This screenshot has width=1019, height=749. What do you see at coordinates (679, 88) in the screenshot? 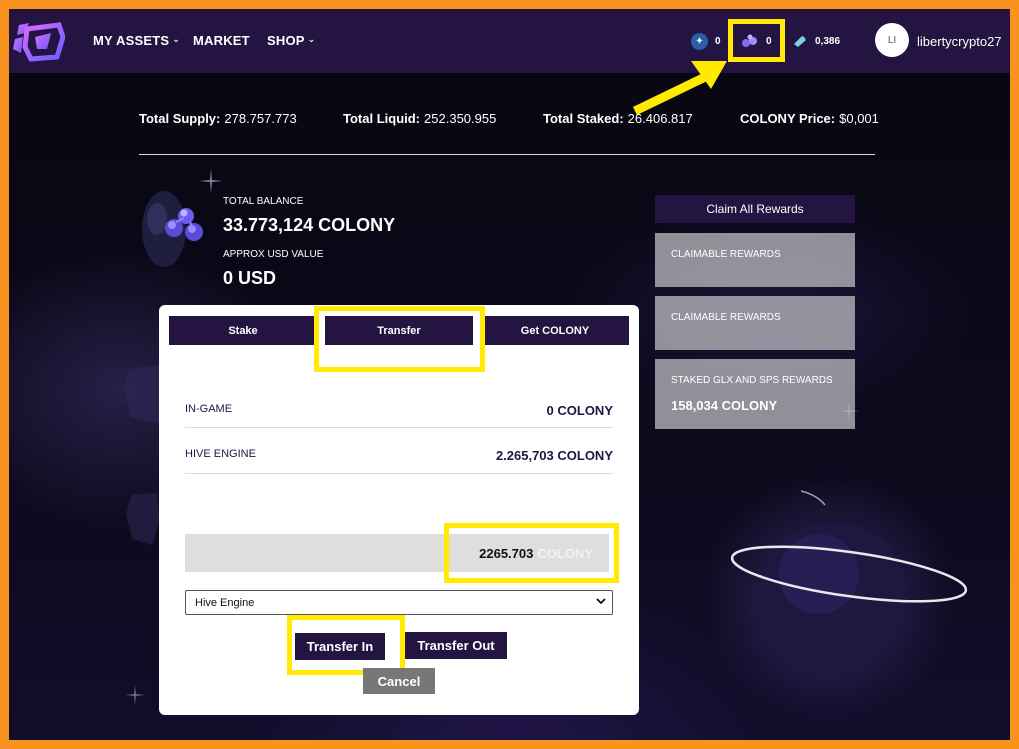
I see `annotation-arrow-icon` at bounding box center [679, 88].